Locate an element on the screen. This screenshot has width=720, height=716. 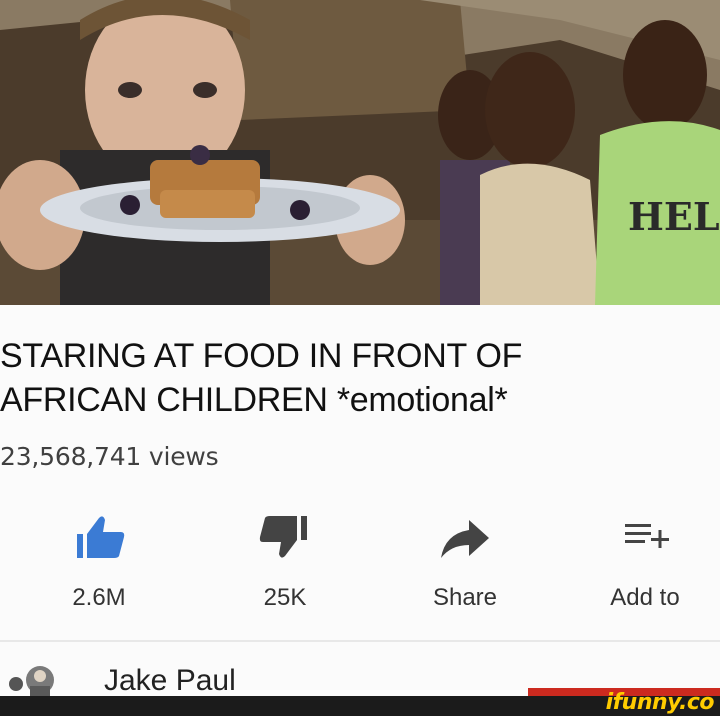
channel-name: Jake Paul is located at coordinates (170, 680).